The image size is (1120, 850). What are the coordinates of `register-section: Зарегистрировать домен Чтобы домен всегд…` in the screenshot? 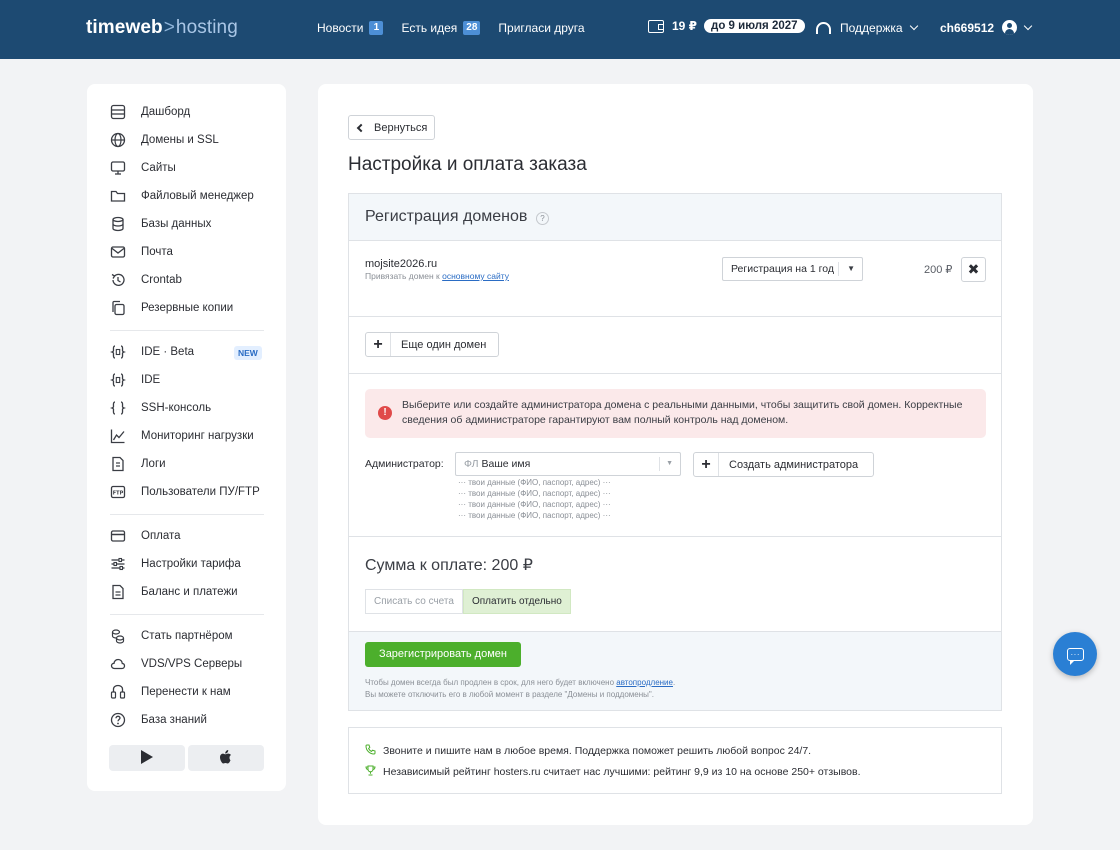 It's located at (675, 670).